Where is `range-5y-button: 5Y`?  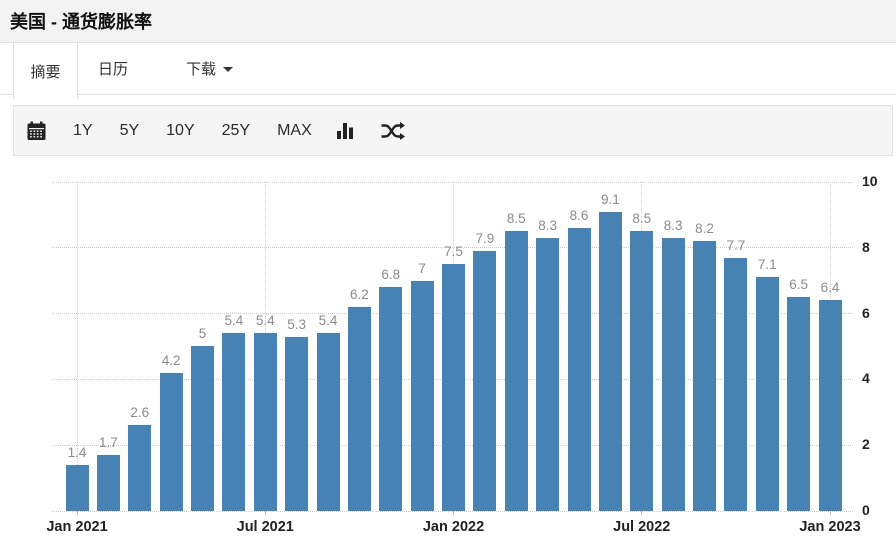 range-5y-button: 5Y is located at coordinates (130, 130).